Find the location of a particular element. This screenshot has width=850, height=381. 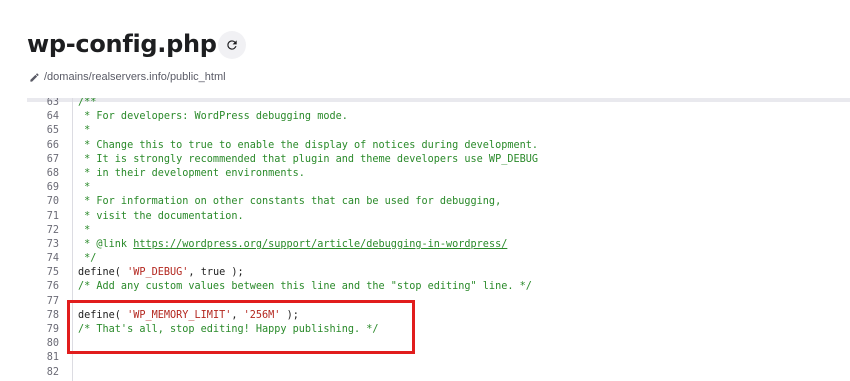

line-number: 80 is located at coordinates (52, 344).